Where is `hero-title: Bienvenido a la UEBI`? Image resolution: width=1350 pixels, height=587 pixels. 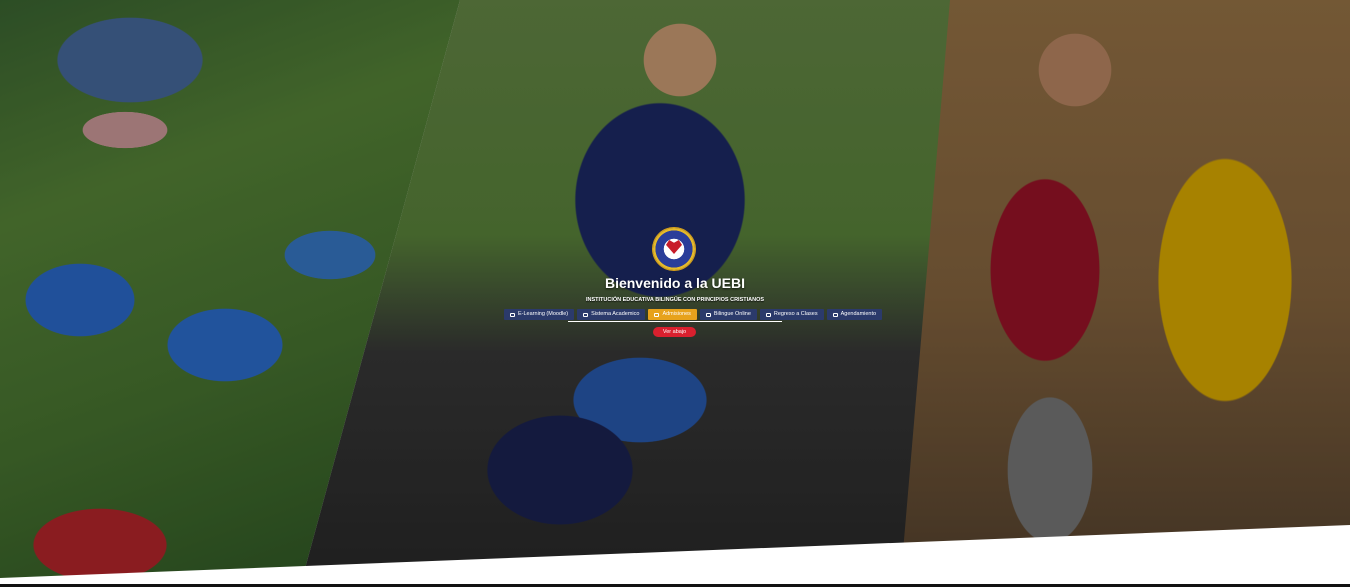 hero-title: Bienvenido a la UEBI is located at coordinates (675, 283).